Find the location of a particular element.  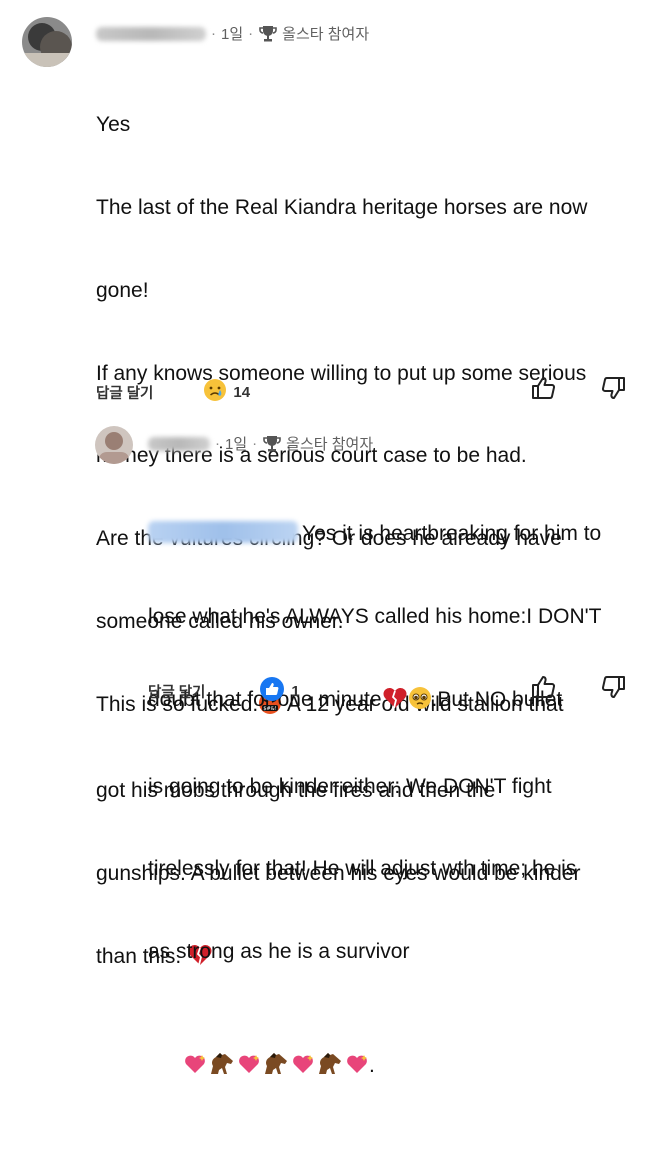

blue-like-icon is located at coordinates (272, 691).